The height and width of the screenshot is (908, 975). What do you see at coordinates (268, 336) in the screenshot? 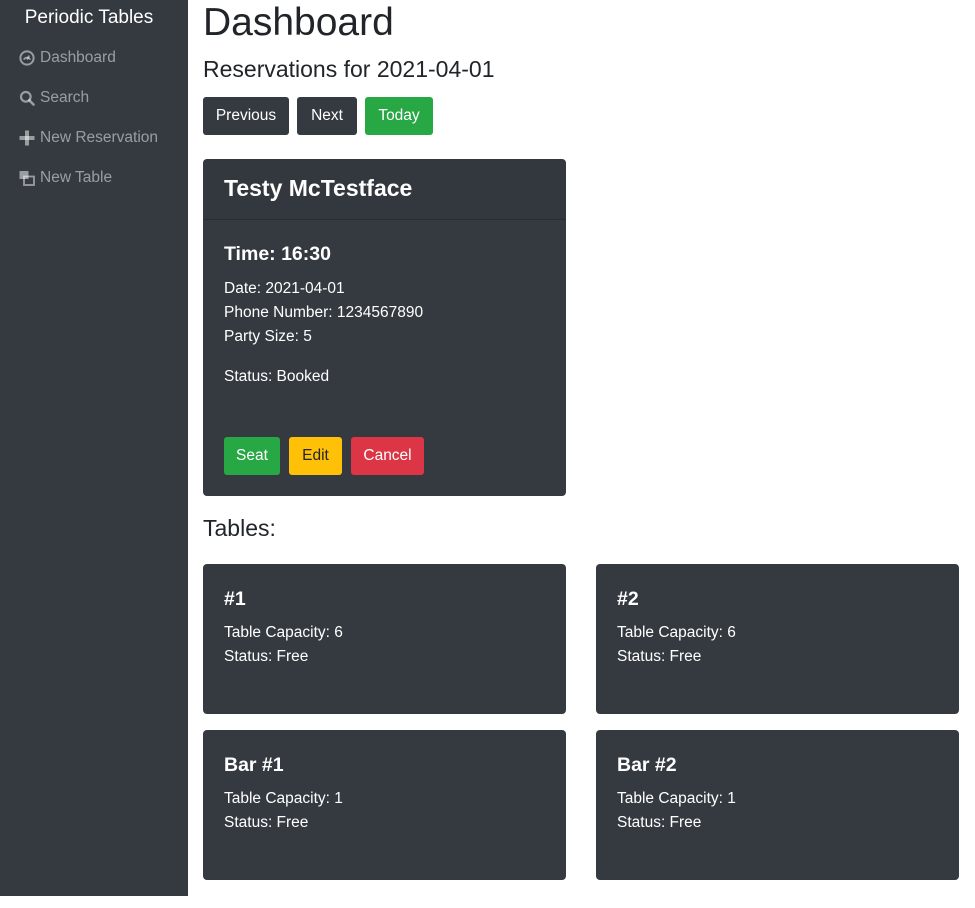
I see `reservation-party-size: Party Size: 5` at bounding box center [268, 336].